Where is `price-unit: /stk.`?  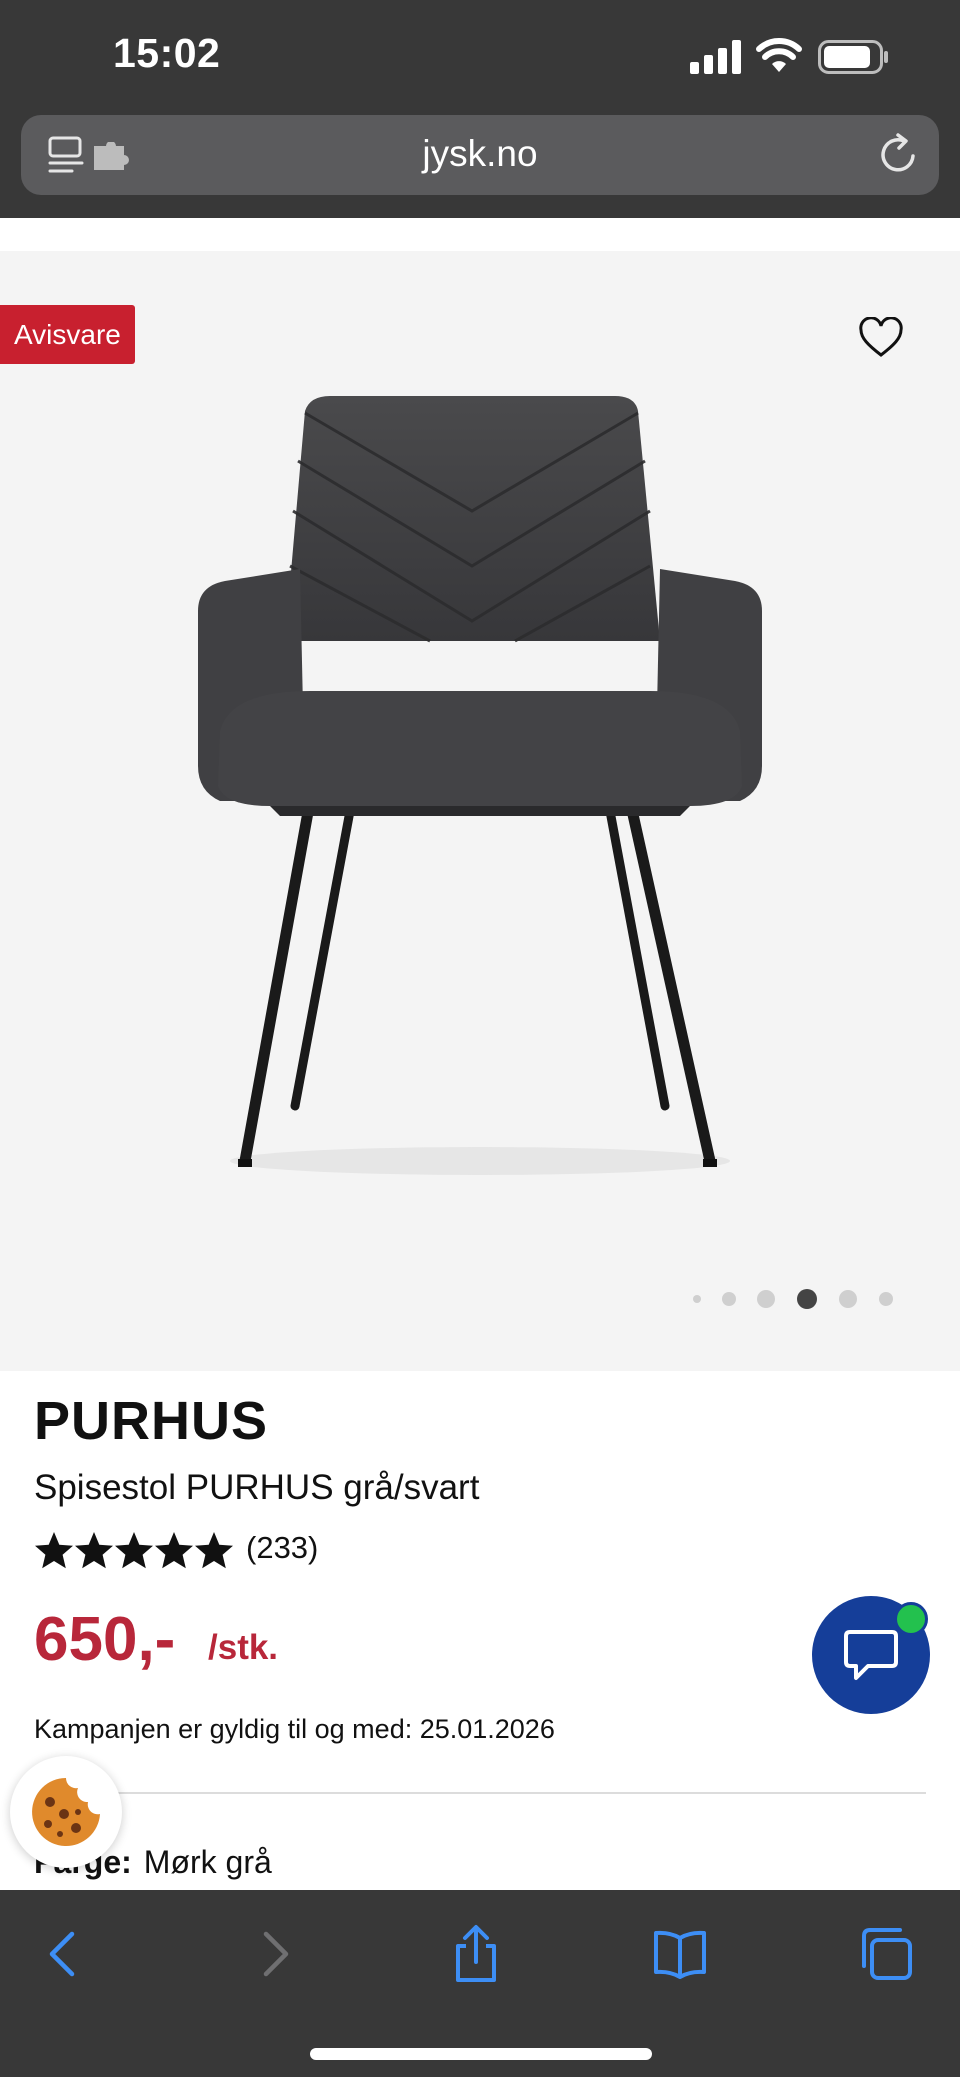 price-unit: /stk. is located at coordinates (243, 1647).